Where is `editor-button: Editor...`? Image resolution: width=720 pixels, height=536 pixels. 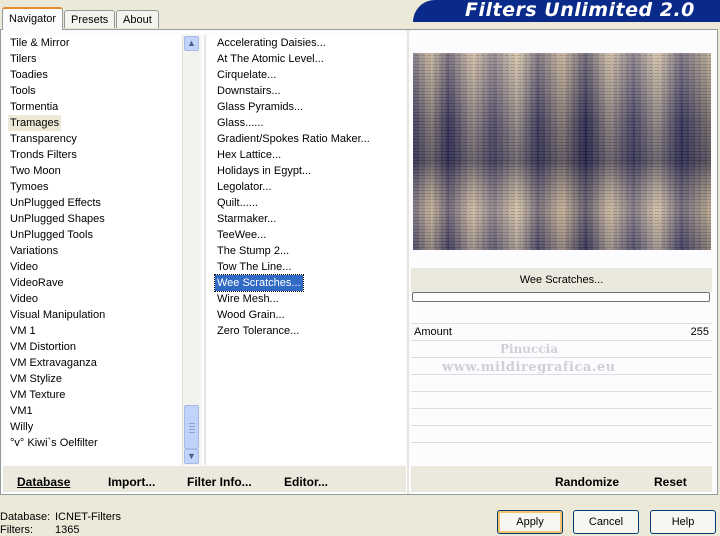 editor-button: Editor... is located at coordinates (306, 479).